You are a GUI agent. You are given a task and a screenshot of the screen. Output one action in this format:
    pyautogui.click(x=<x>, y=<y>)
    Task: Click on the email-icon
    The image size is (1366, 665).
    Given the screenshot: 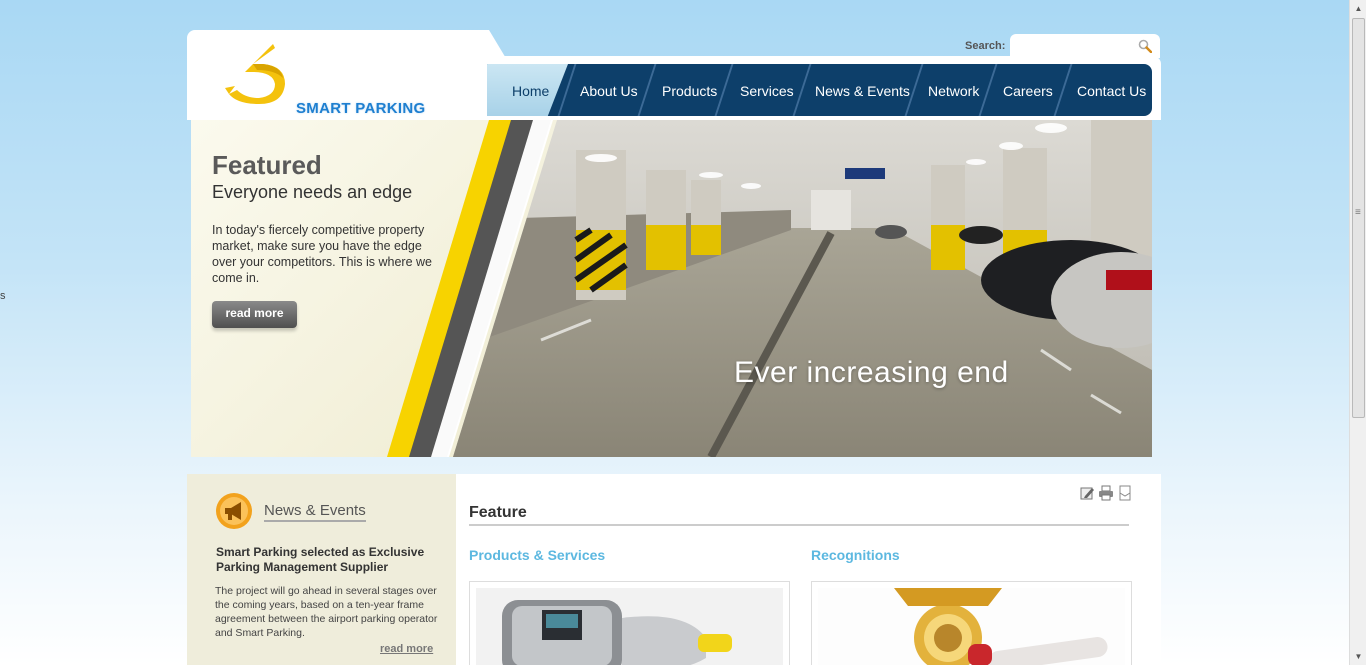 What is the action you would take?
    pyautogui.click(x=1125, y=493)
    